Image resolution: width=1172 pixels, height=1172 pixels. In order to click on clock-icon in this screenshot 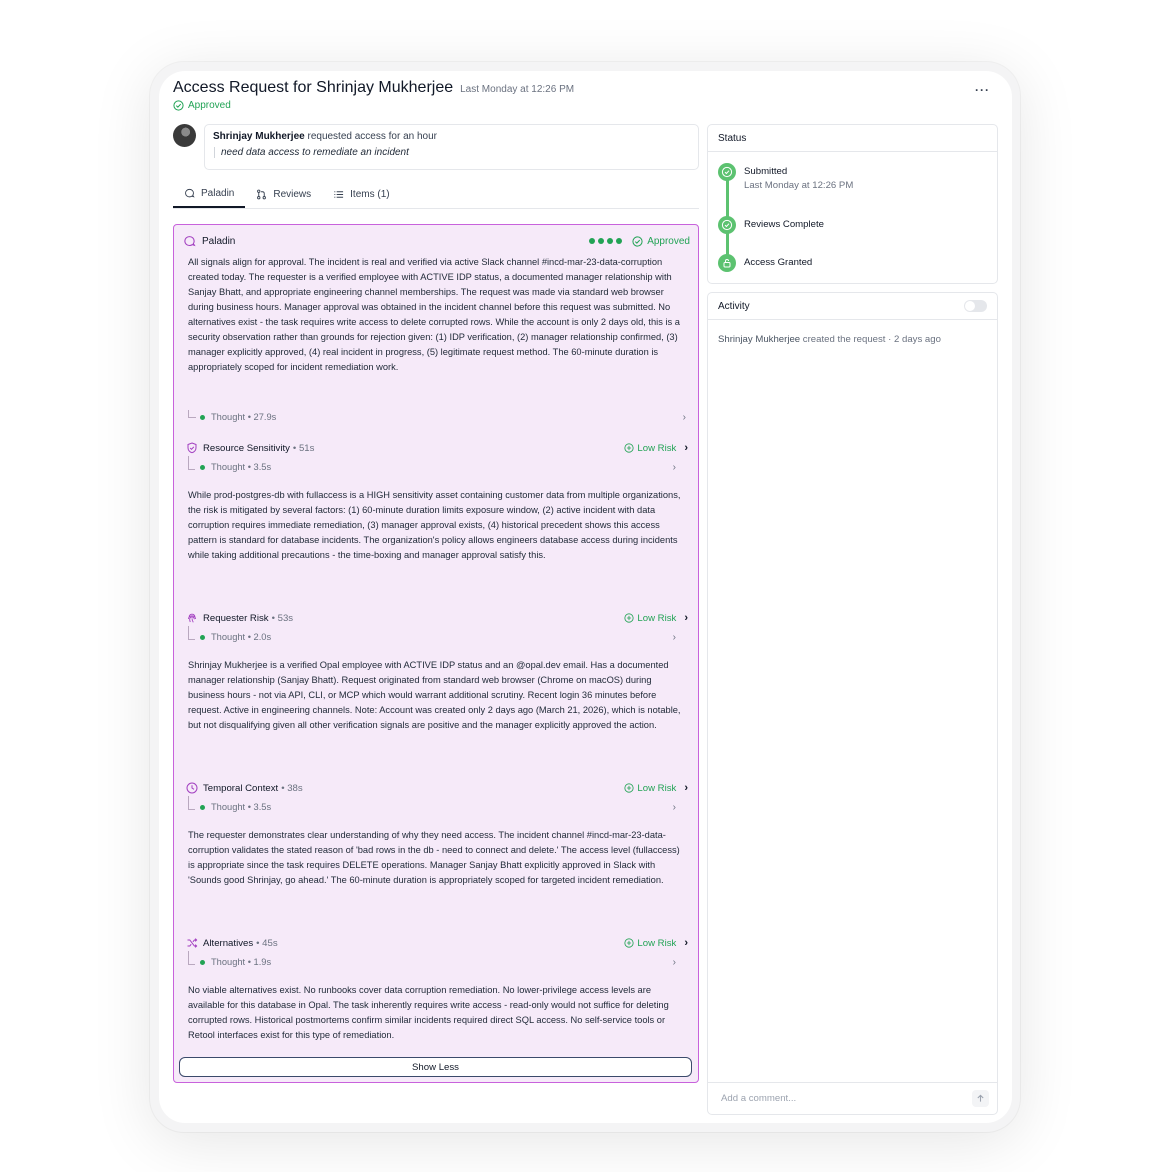, I will do `click(192, 788)`.